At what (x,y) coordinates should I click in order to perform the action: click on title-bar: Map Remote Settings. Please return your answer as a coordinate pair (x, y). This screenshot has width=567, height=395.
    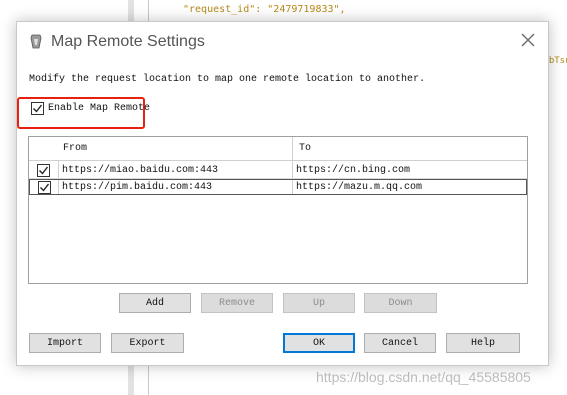
    Looking at the image, I should click on (282, 42).